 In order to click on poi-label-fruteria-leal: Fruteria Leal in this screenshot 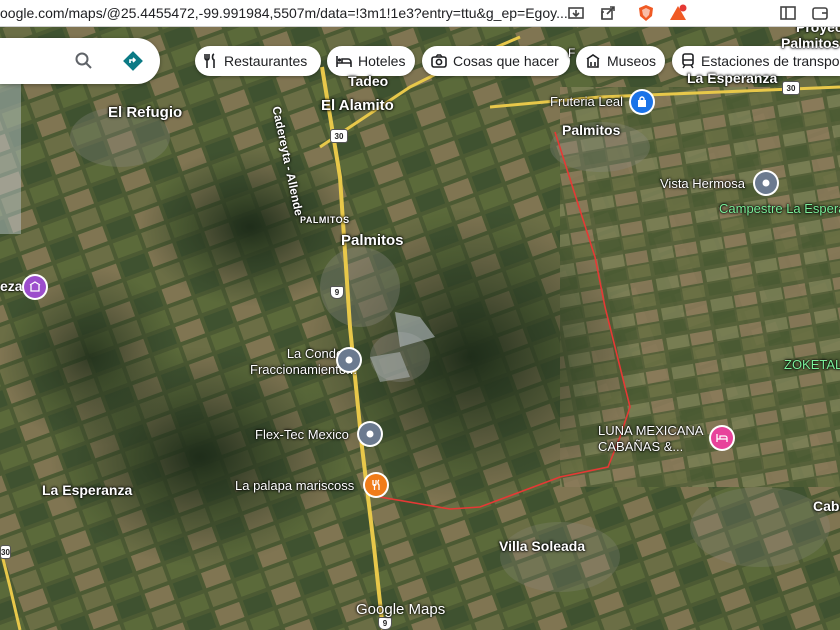, I will do `click(586, 101)`.